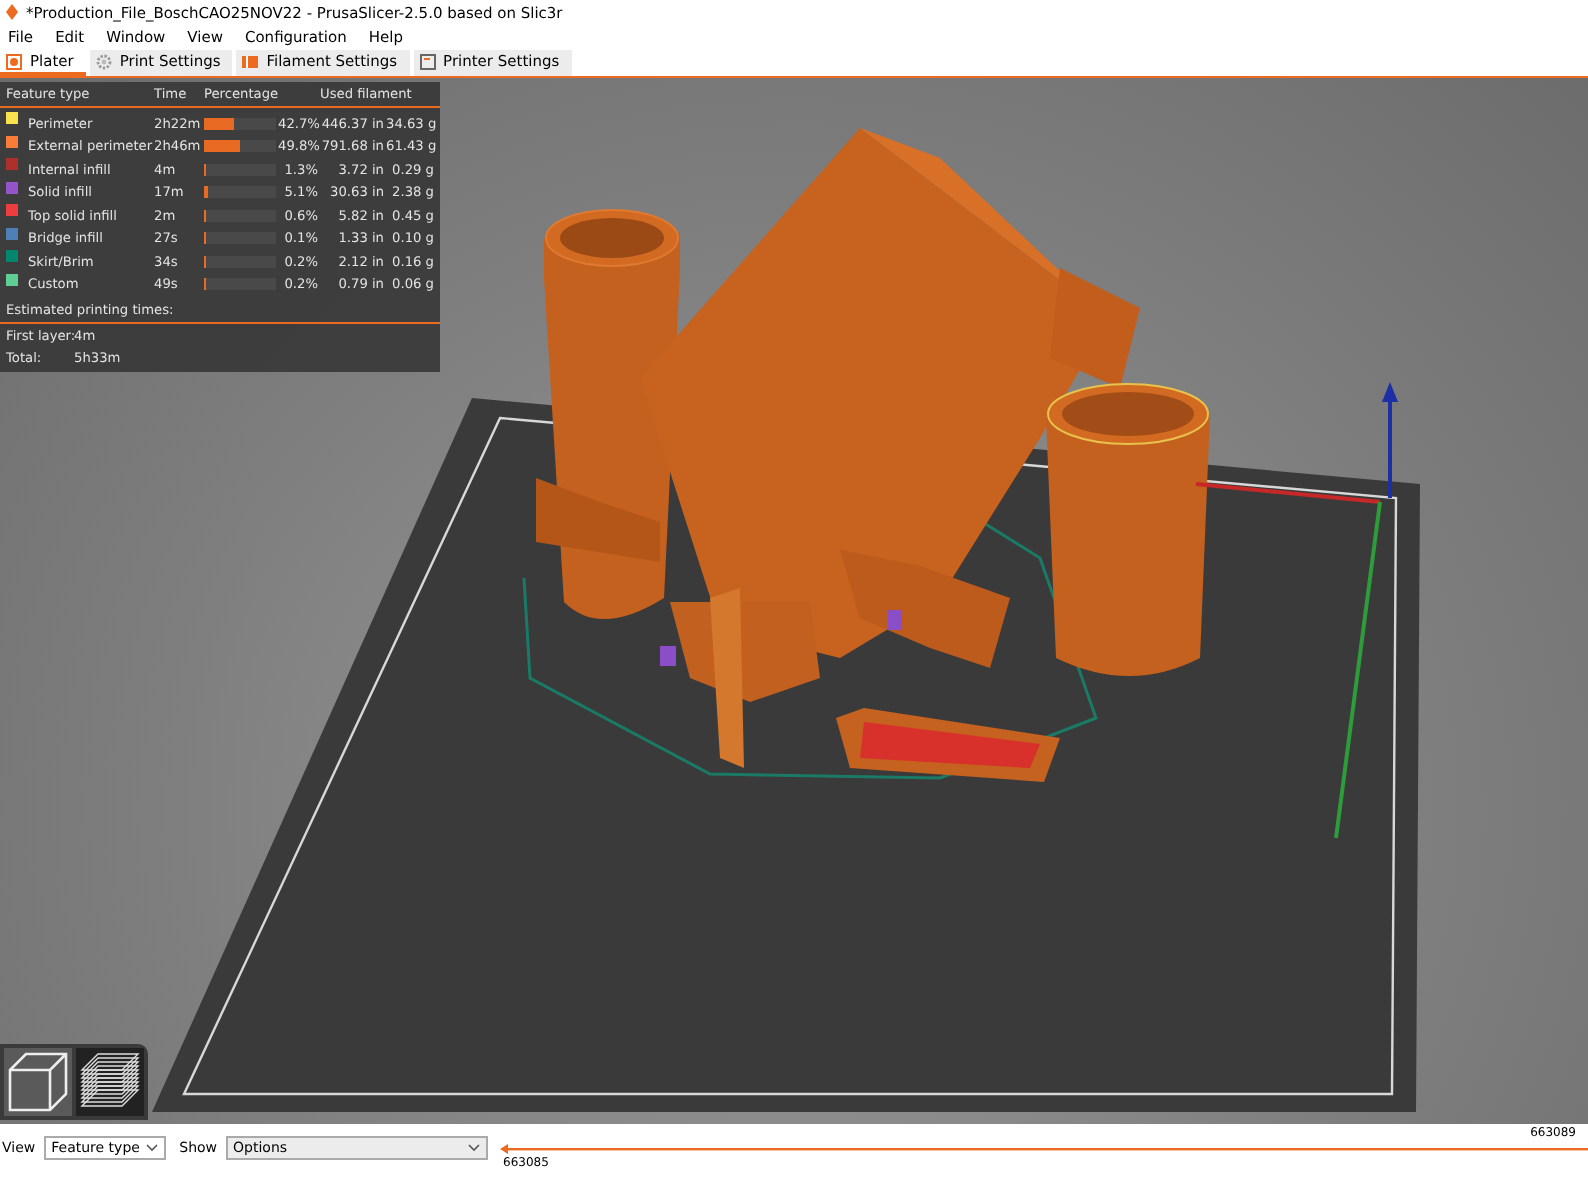  What do you see at coordinates (14, 61) in the screenshot?
I see `plater-icon` at bounding box center [14, 61].